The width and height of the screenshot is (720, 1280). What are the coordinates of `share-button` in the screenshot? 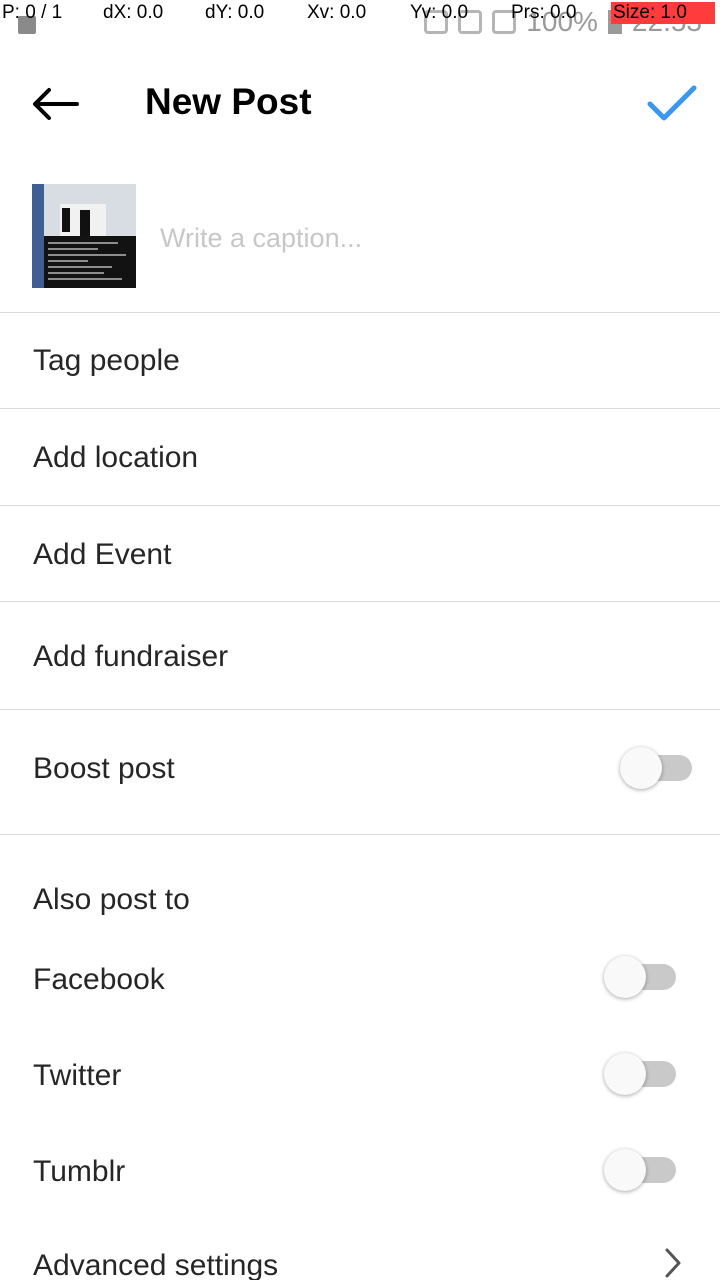 It's located at (672, 104).